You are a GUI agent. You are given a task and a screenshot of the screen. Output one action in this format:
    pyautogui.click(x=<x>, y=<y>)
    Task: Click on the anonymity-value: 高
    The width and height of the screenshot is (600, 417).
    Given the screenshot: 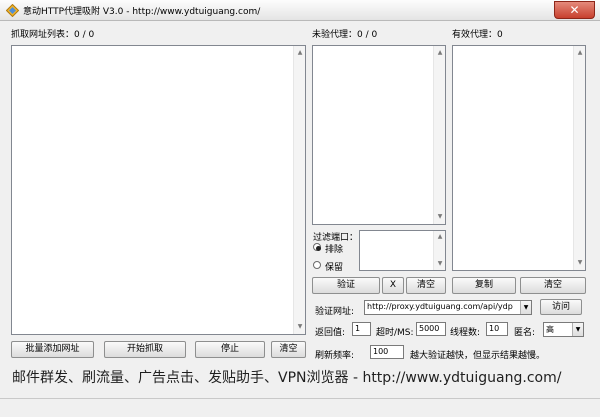 What is the action you would take?
    pyautogui.click(x=550, y=329)
    